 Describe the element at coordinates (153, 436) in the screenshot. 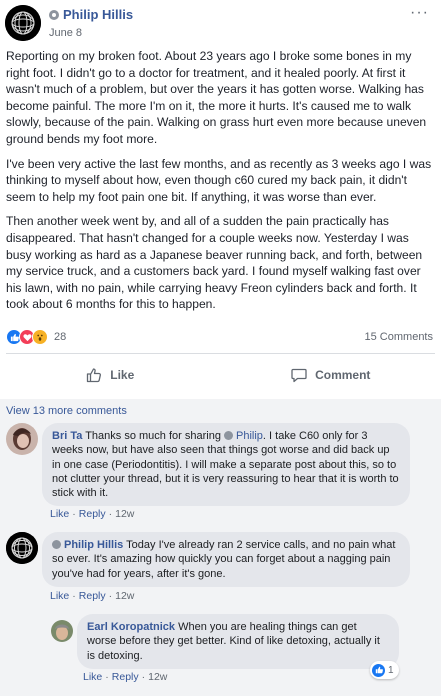

I see `comment-text: Thanks so much for sharing` at that location.